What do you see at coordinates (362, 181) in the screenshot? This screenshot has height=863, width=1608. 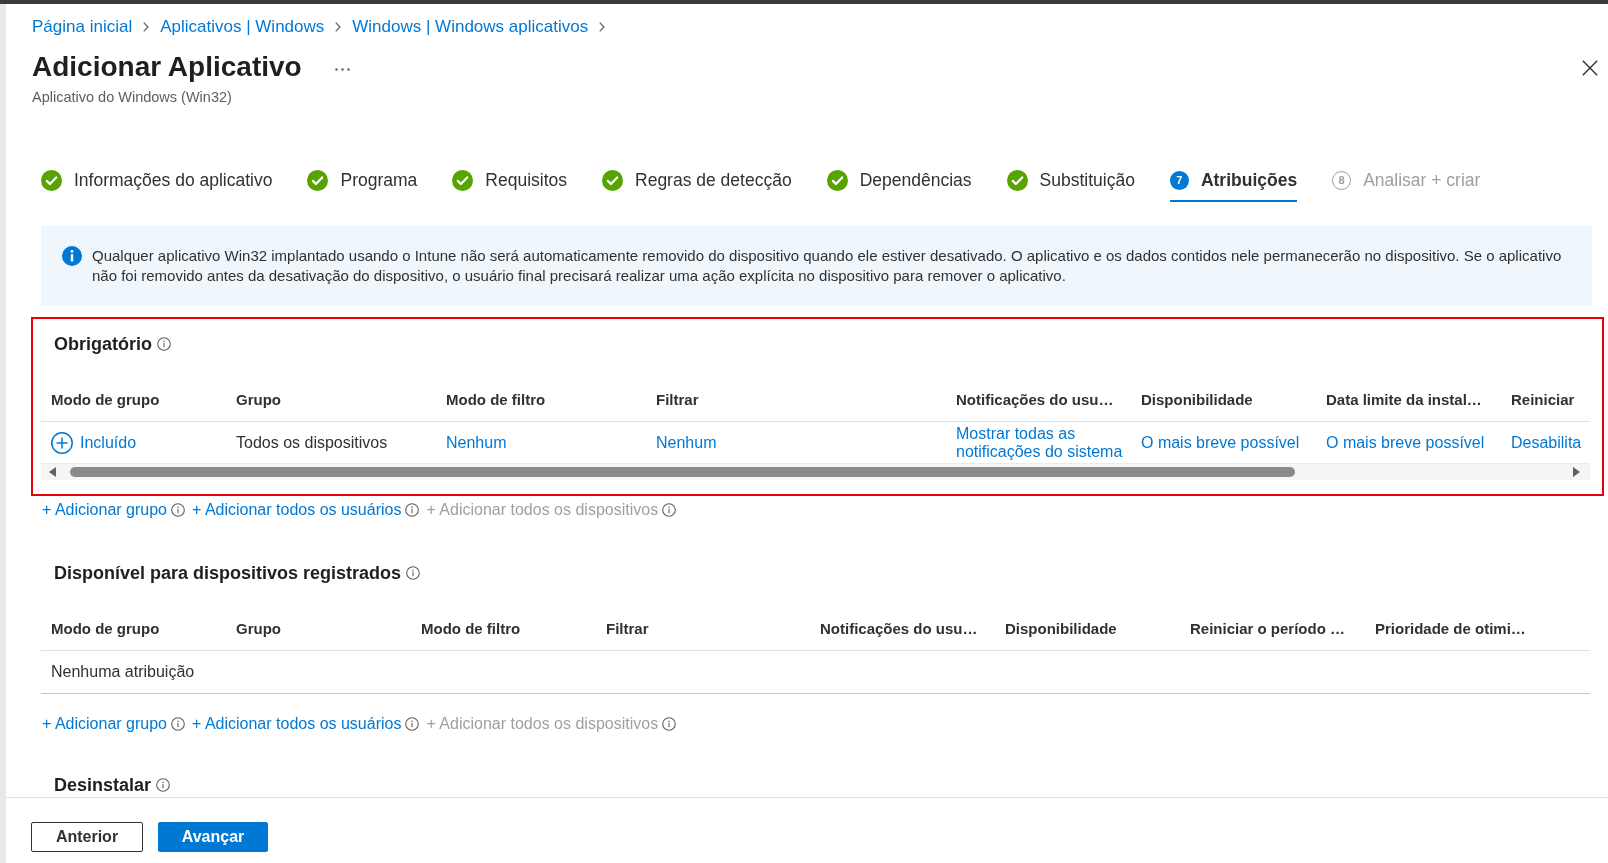 I see `wizard-tab: Programa` at bounding box center [362, 181].